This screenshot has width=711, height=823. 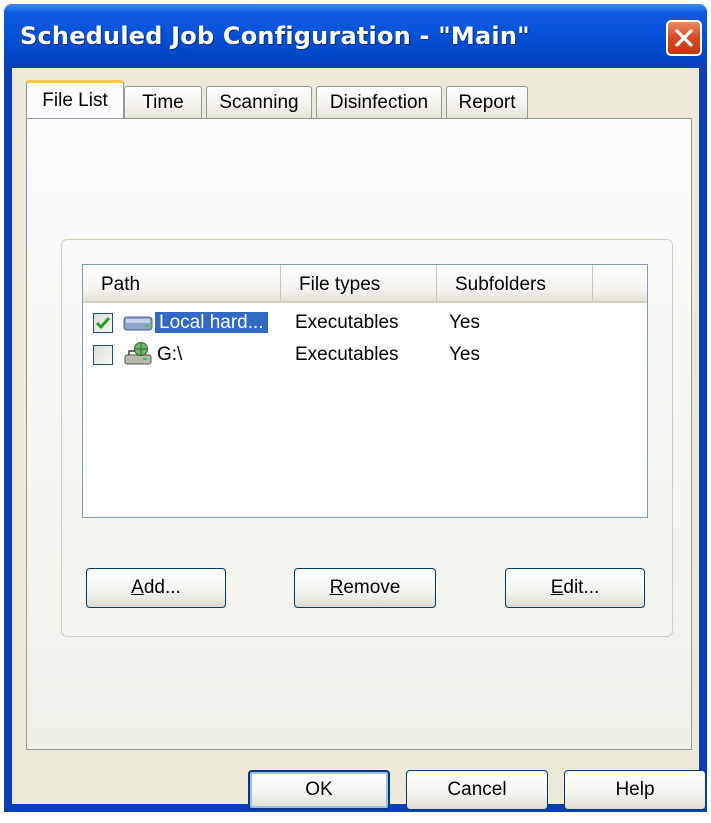 I want to click on remove-button: Remove, so click(x=365, y=588).